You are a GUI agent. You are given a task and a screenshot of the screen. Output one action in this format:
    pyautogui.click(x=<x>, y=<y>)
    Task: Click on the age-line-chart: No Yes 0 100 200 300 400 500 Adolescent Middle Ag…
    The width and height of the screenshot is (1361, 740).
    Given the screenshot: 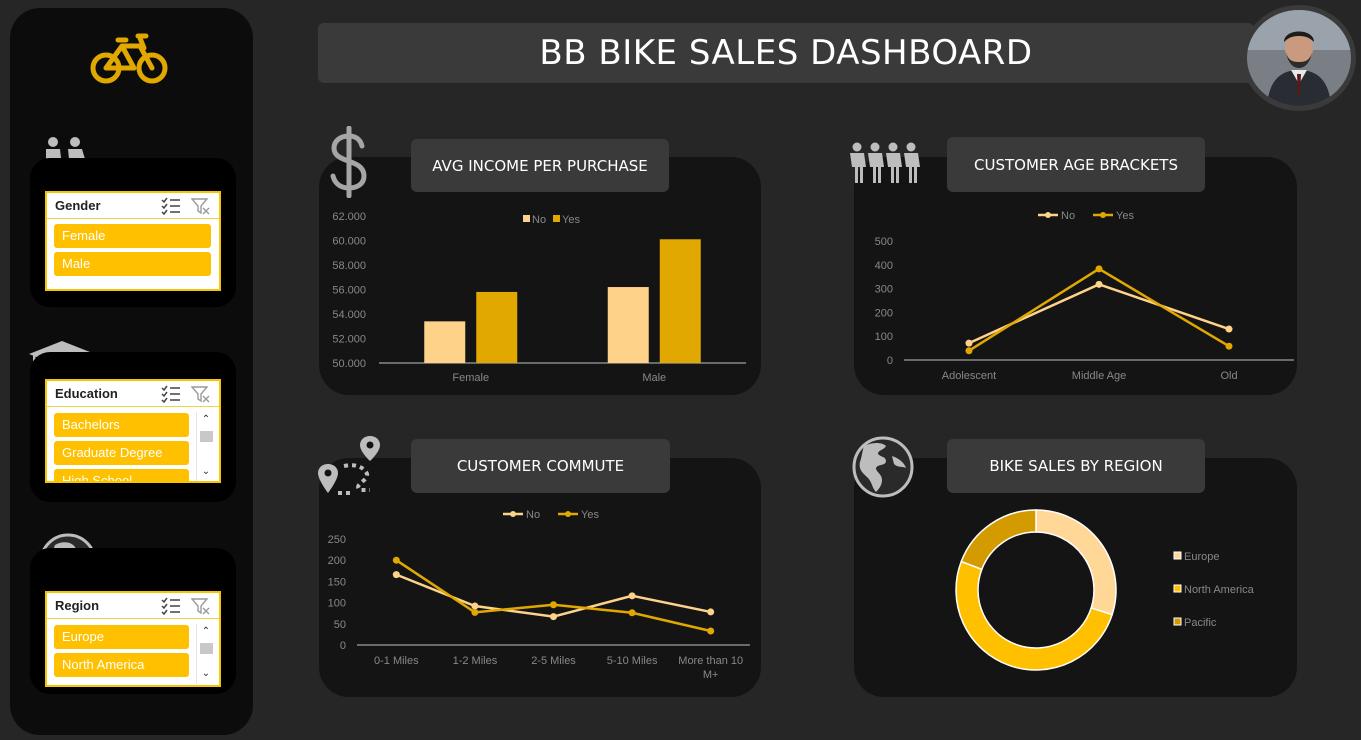 What is the action you would take?
    pyautogui.click(x=1084, y=296)
    